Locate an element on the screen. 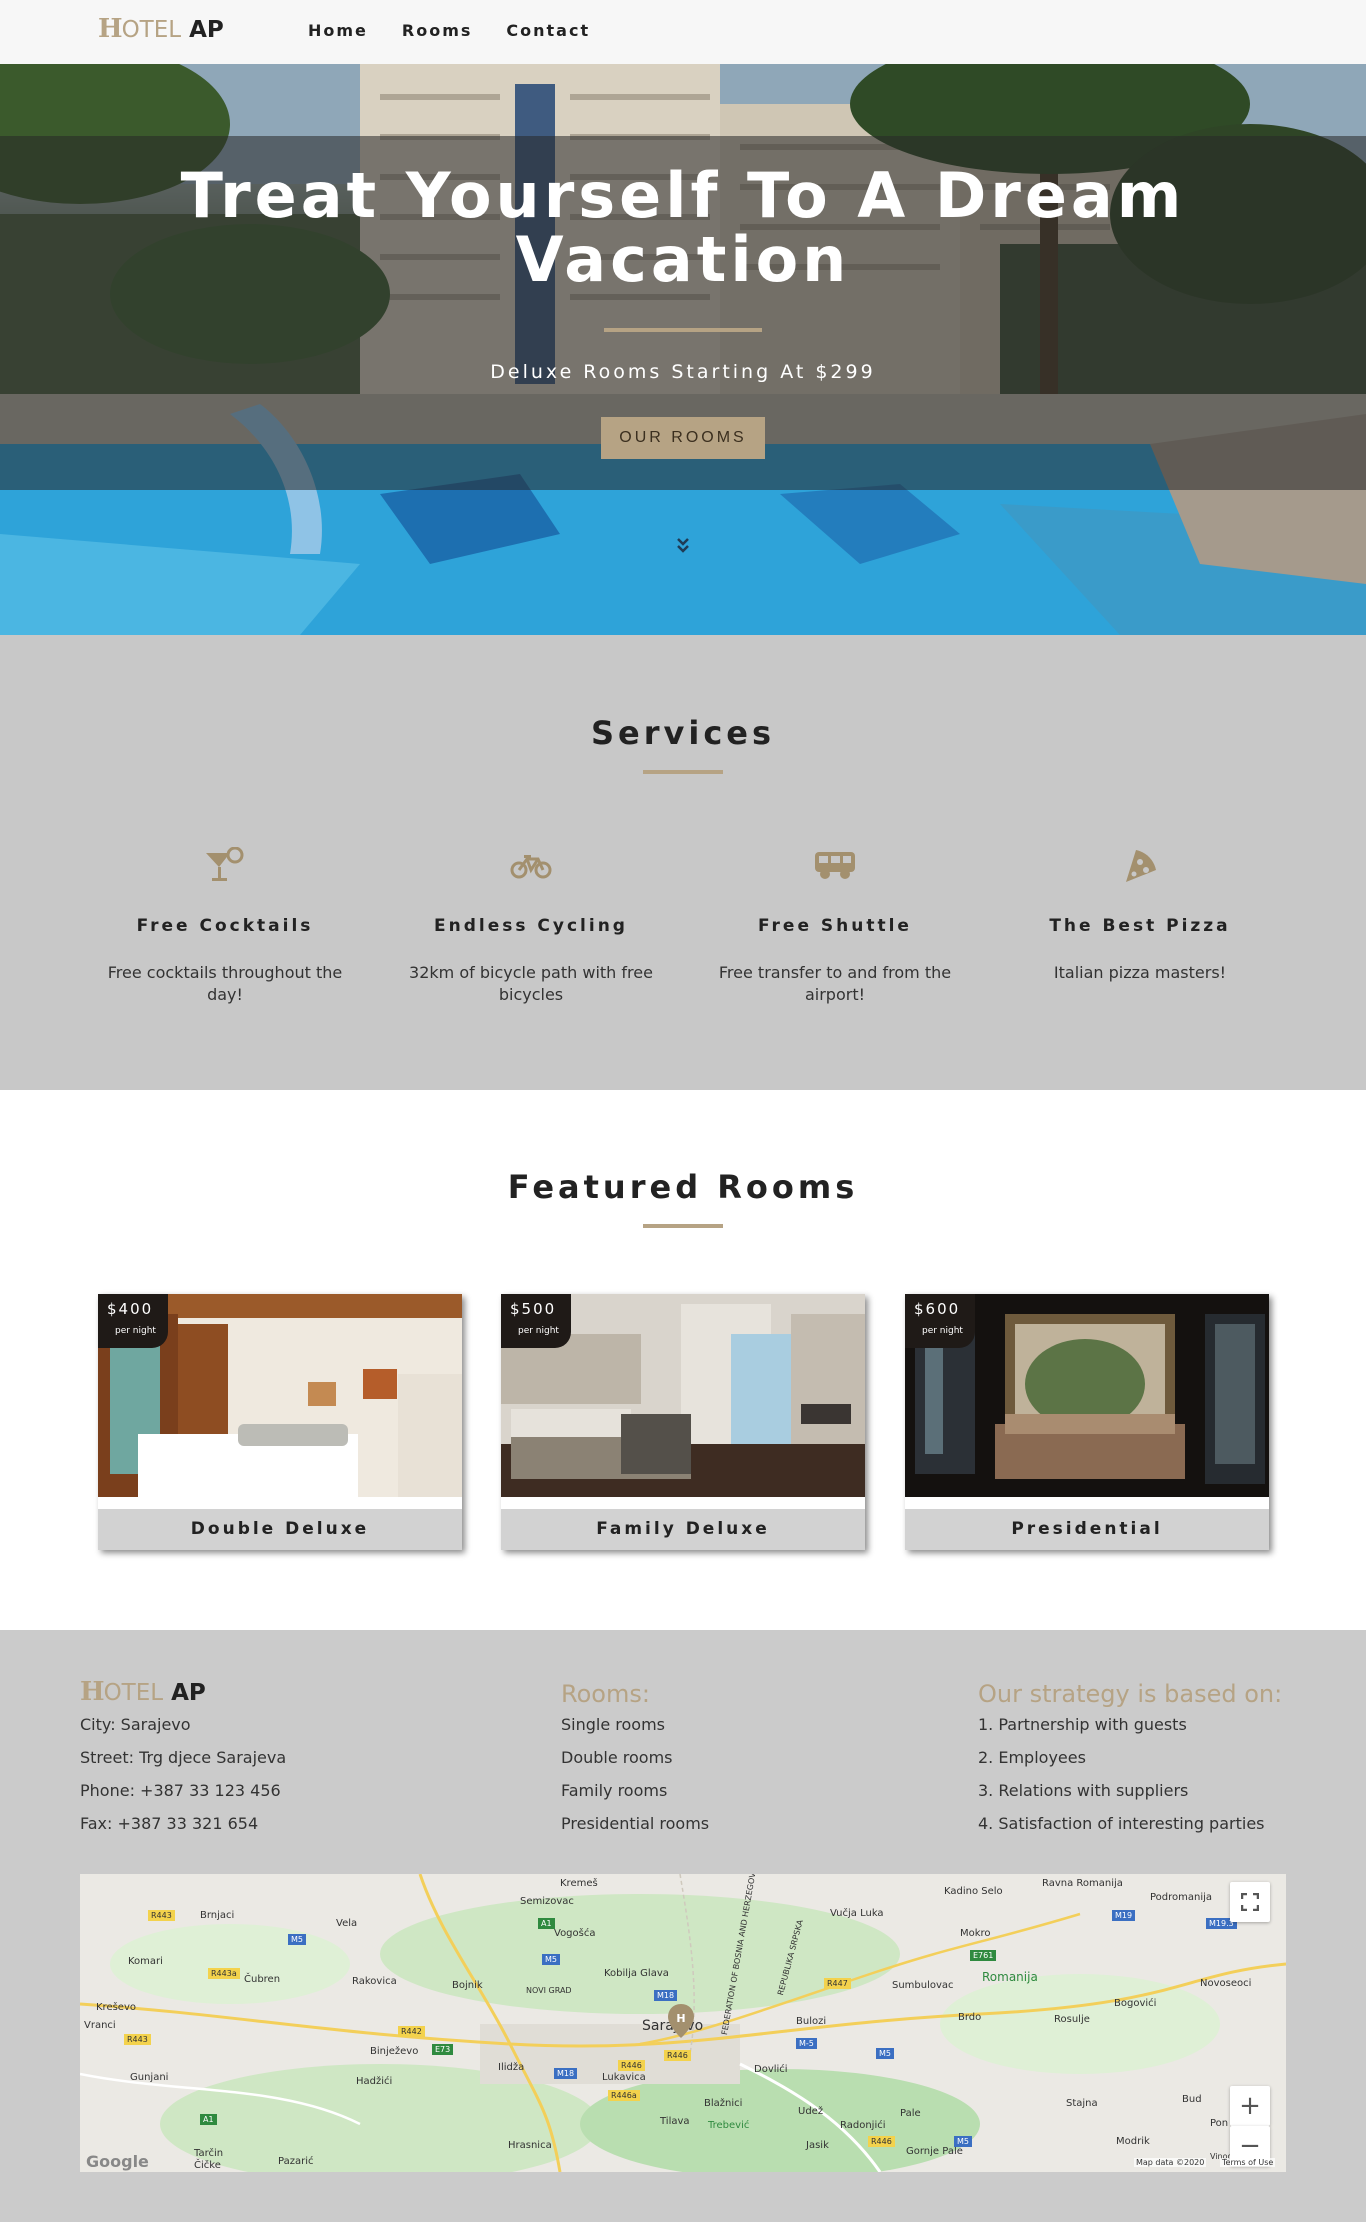 This screenshot has height=2222, width=1366. map-road-marker: A1 is located at coordinates (208, 2119).